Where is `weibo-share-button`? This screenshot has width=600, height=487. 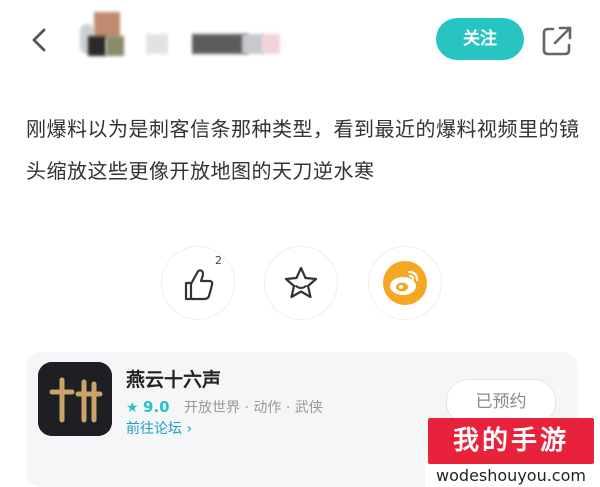
weibo-share-button is located at coordinates (405, 283).